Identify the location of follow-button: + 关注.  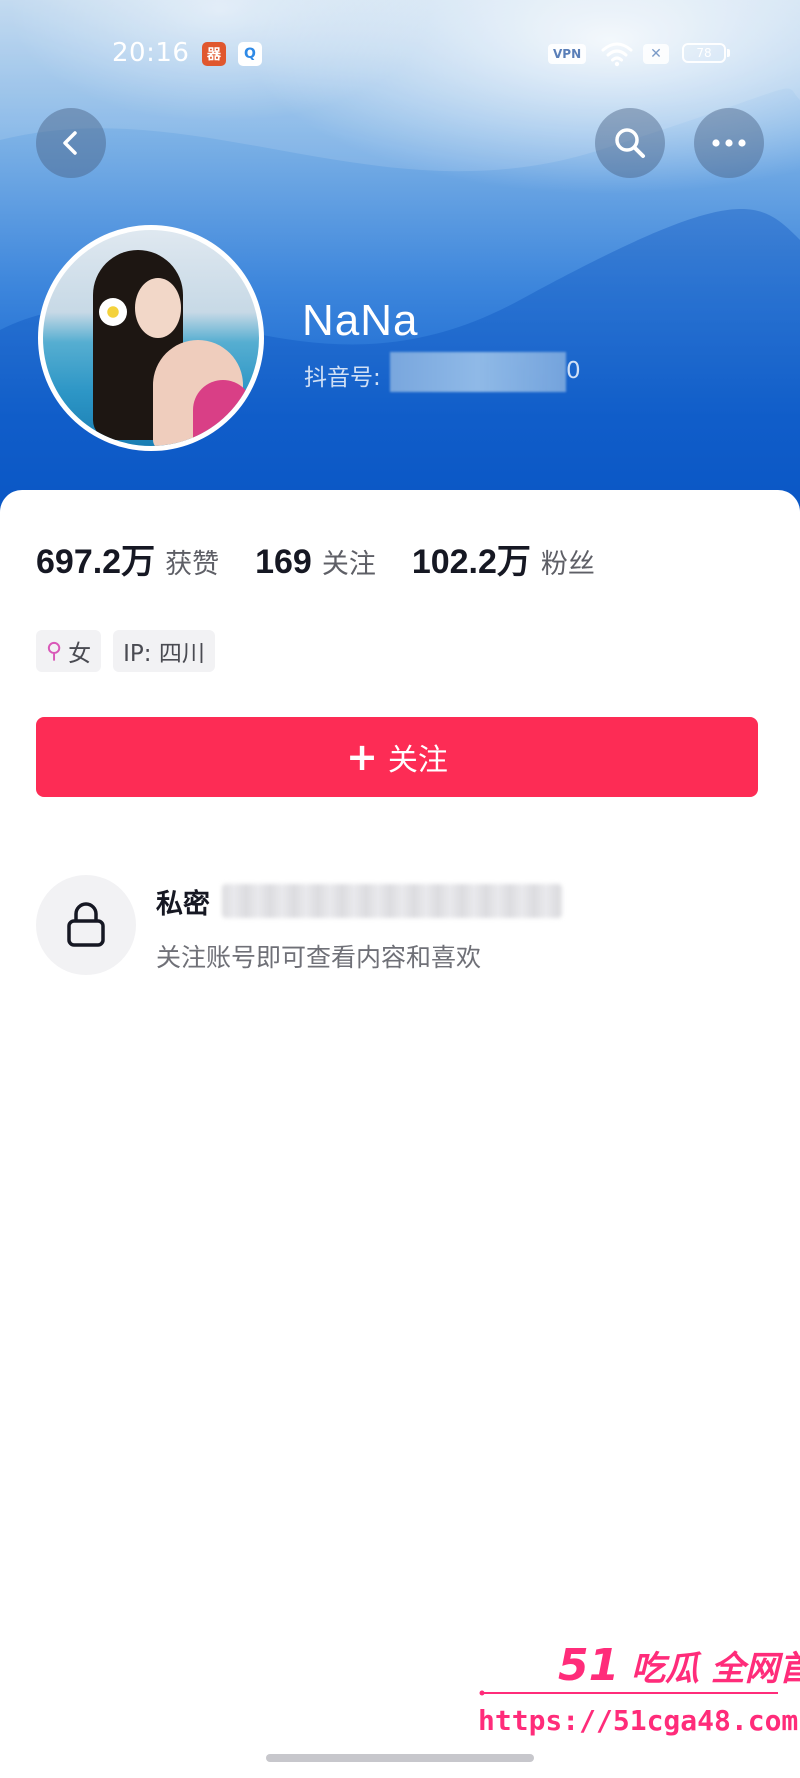
(397, 757).